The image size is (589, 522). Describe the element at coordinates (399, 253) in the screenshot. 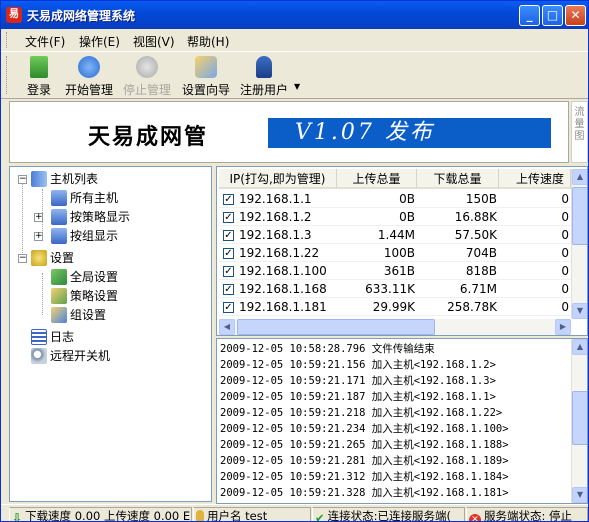

I see `cell-upload-total: 100B` at that location.